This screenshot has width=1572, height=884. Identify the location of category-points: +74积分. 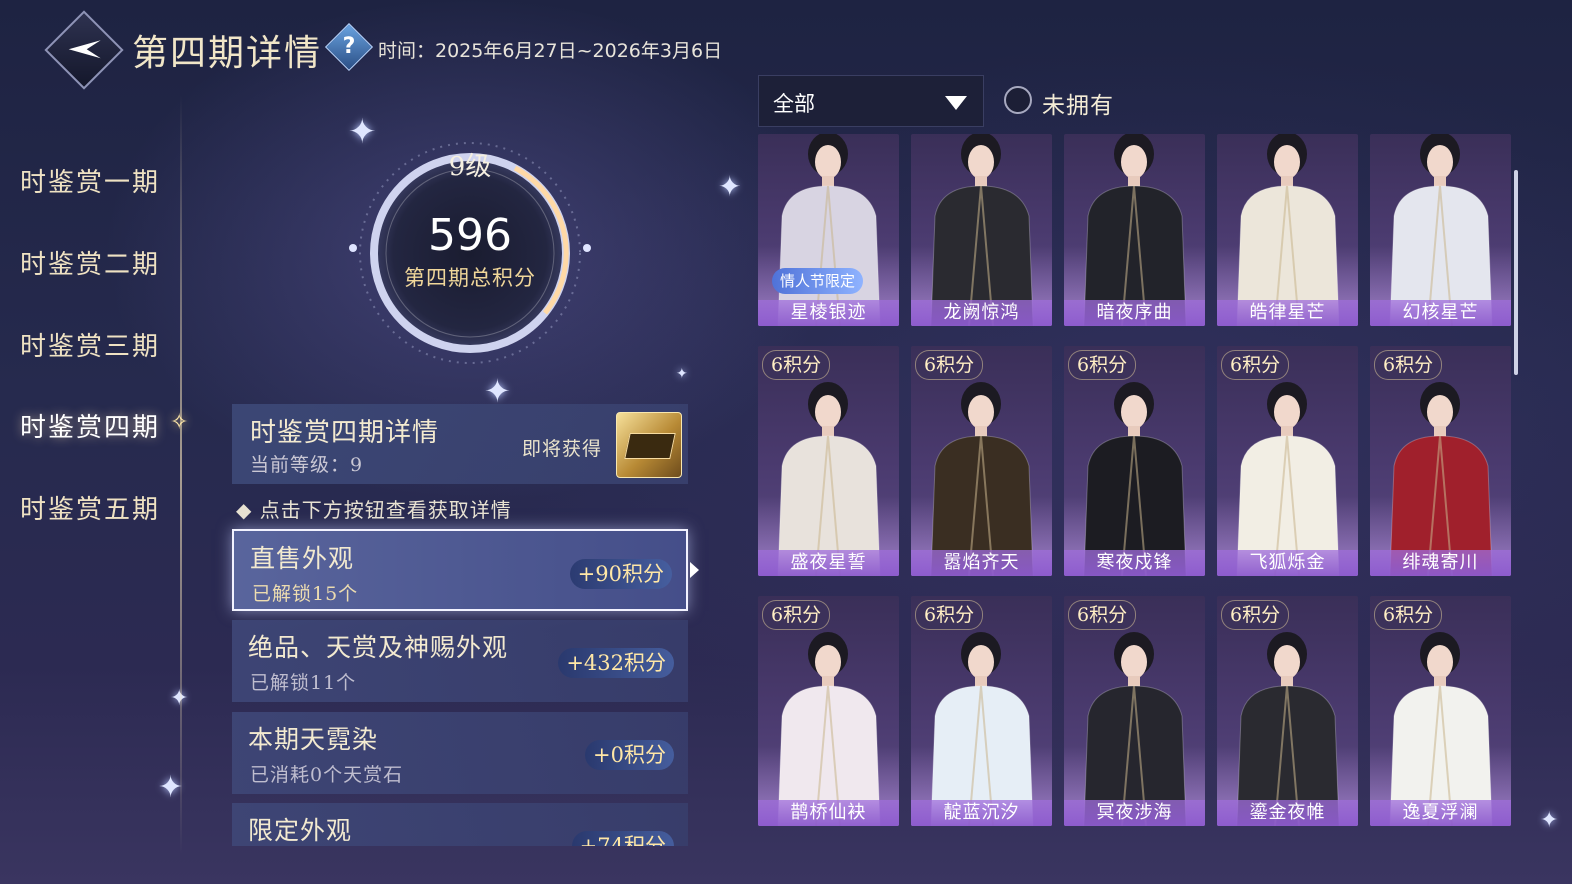
(622, 838).